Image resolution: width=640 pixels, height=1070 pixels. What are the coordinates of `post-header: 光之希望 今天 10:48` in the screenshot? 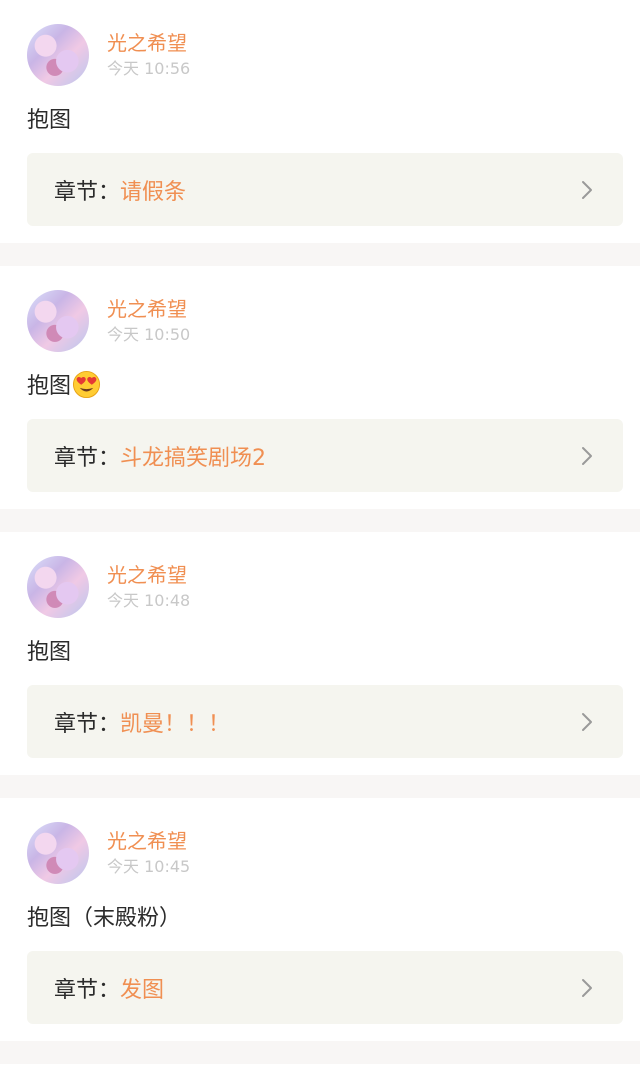 It's located at (108, 587).